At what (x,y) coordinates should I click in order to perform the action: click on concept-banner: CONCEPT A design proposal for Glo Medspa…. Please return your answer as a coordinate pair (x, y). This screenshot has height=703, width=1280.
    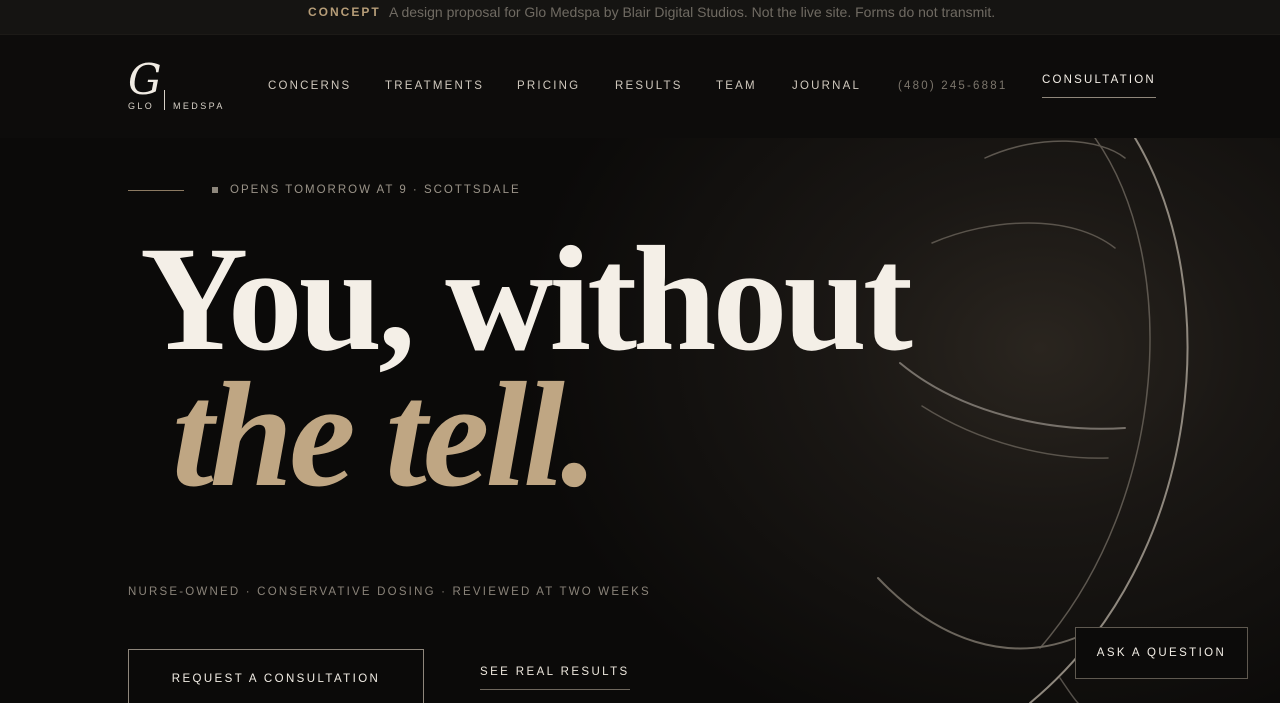
    Looking at the image, I should click on (640, 17).